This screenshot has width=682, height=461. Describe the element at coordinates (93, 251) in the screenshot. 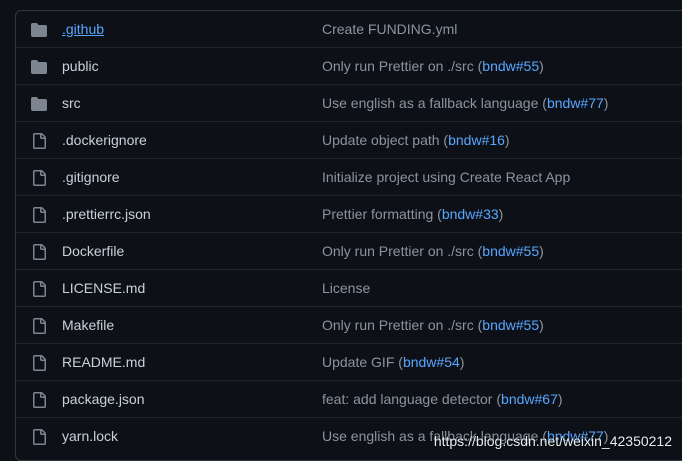

I see `file-name-link: Dockerfile` at that location.